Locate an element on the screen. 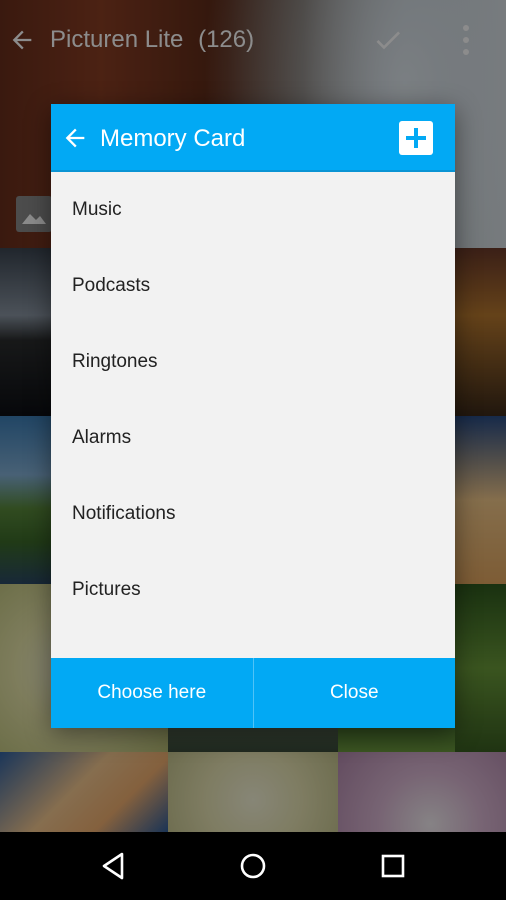 Image resolution: width=506 pixels, height=900 pixels. choose-here-button: Choose here is located at coordinates (152, 693).